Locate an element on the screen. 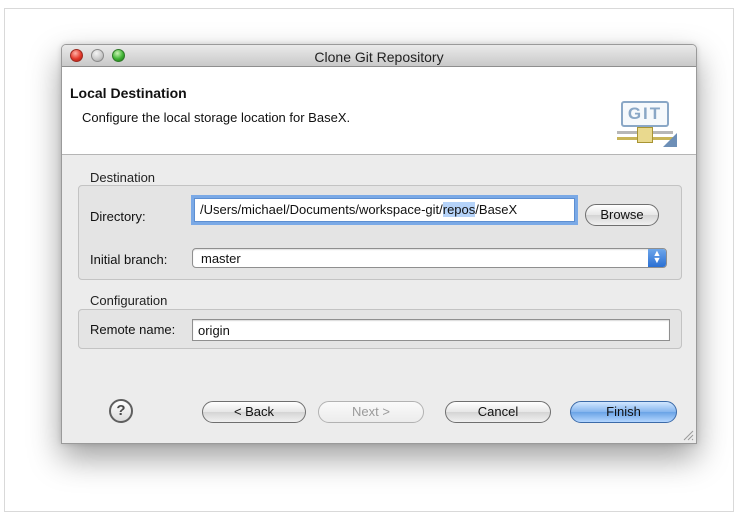 This screenshot has height=519, width=741. initial-branch-label: Initial branch: is located at coordinates (129, 259).